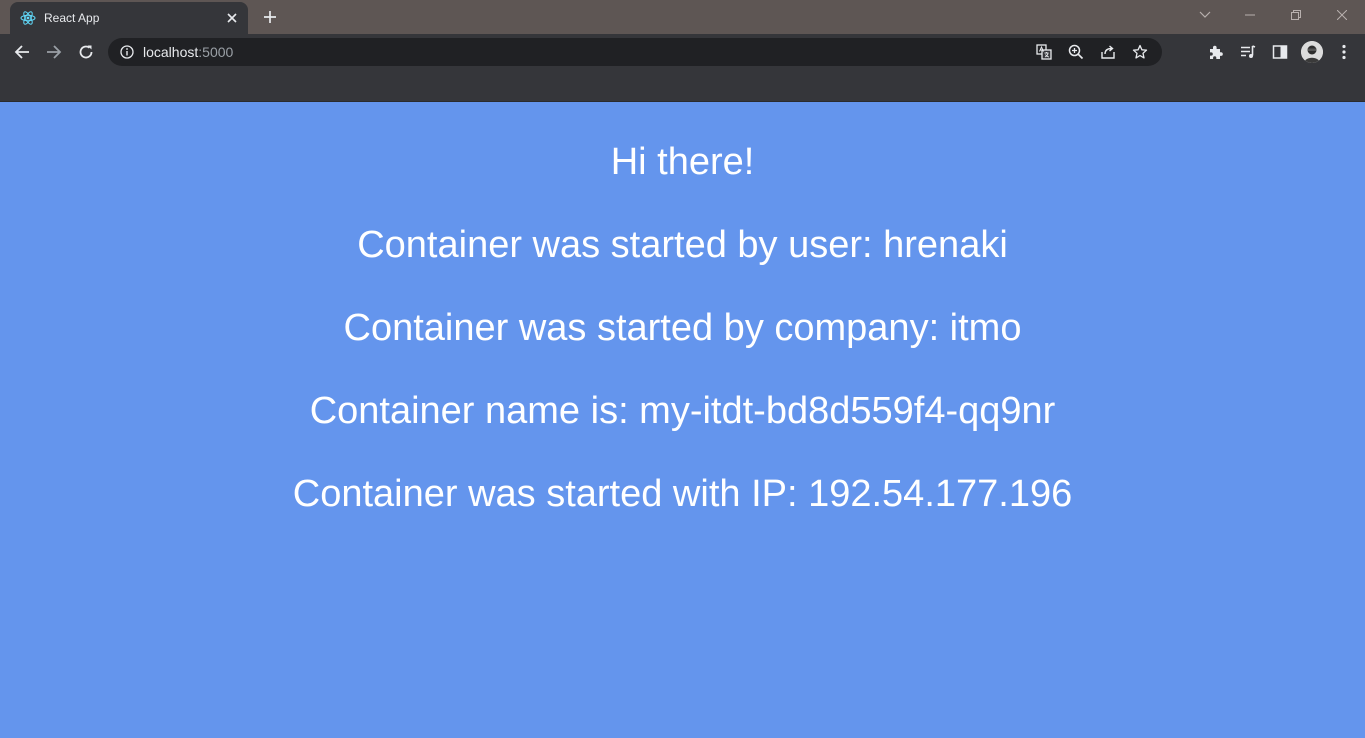 The width and height of the screenshot is (1365, 738). I want to click on user-line: Container was started by user: hrenaki, so click(682, 245).